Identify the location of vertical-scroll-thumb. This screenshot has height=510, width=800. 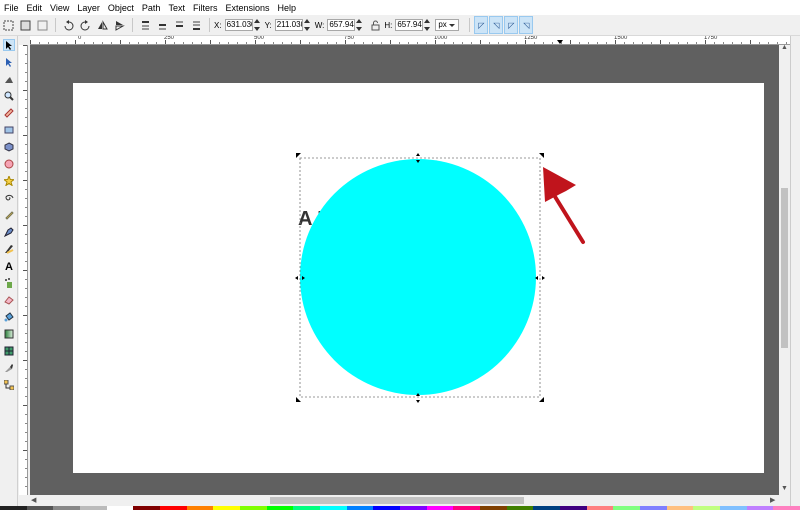
(784, 268).